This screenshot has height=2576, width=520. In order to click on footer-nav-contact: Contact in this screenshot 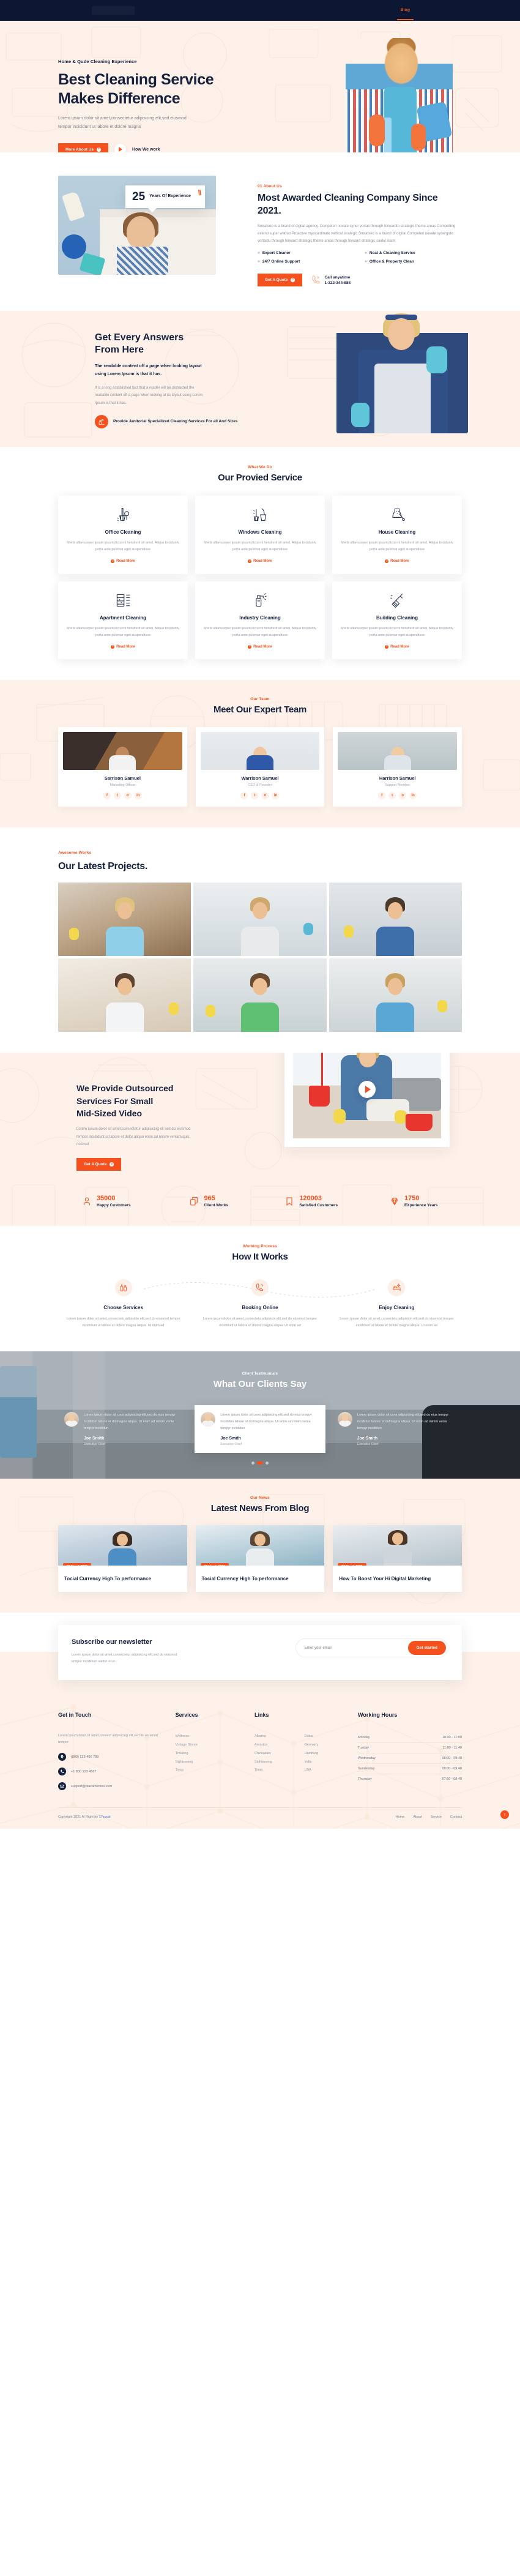, I will do `click(456, 1817)`.